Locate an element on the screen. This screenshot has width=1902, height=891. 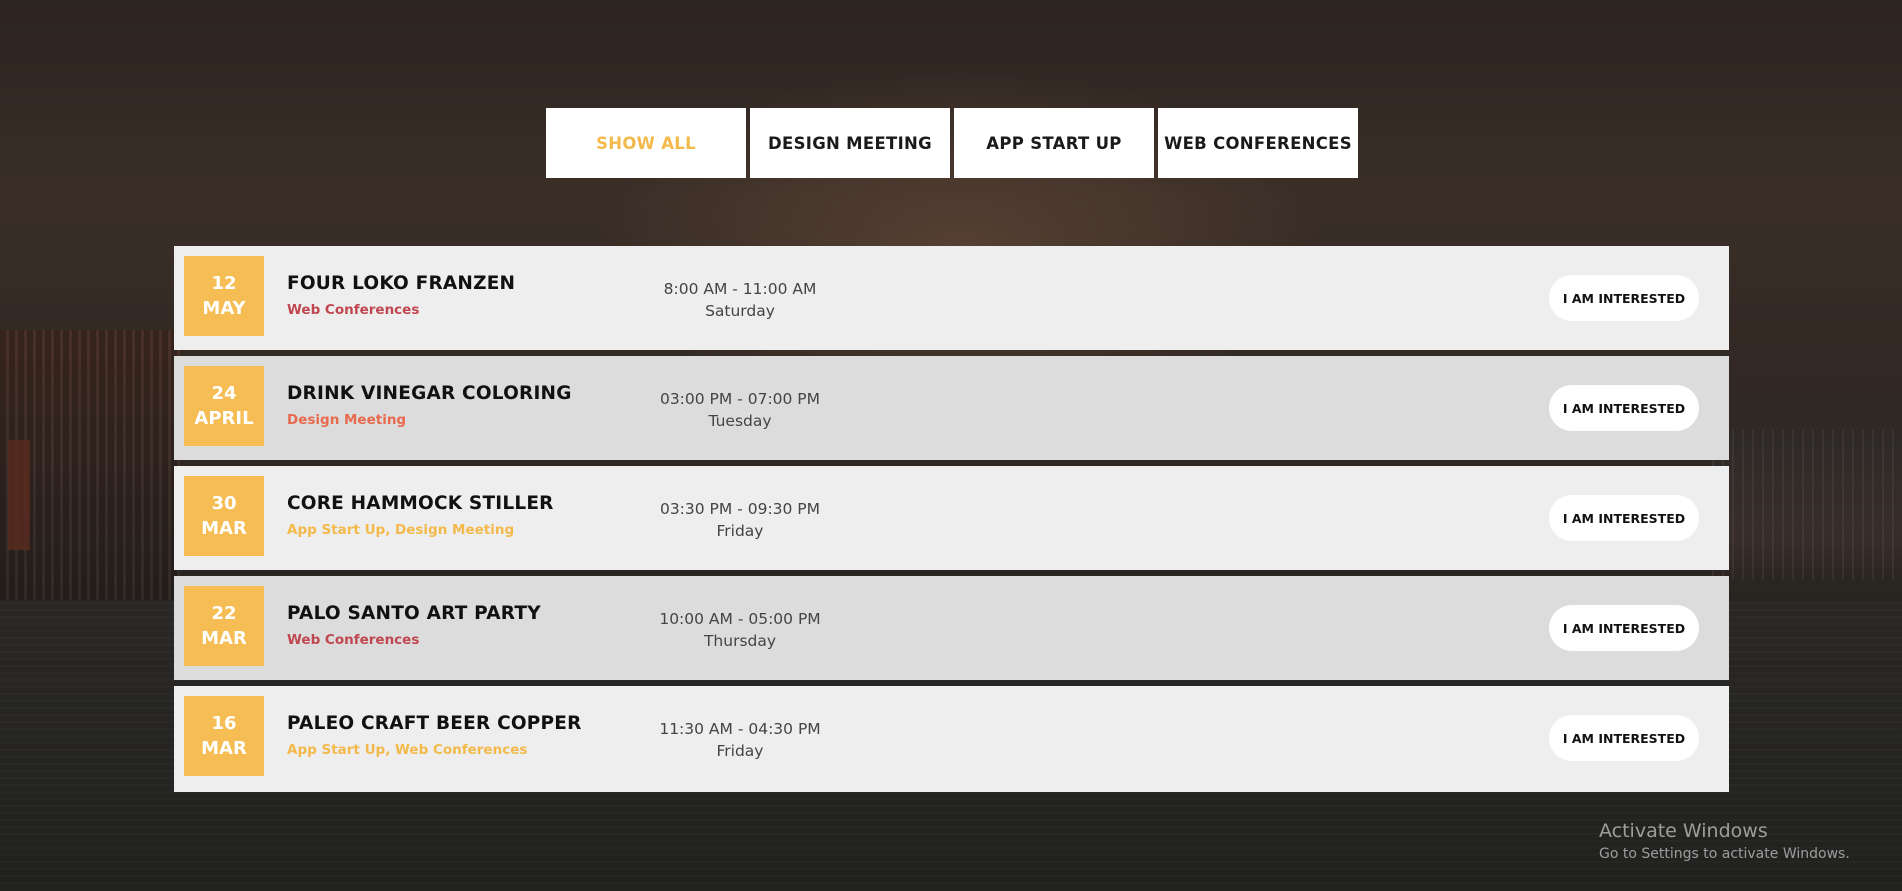
event-title: CORE HAMMOCK STILLER is located at coordinates (420, 503).